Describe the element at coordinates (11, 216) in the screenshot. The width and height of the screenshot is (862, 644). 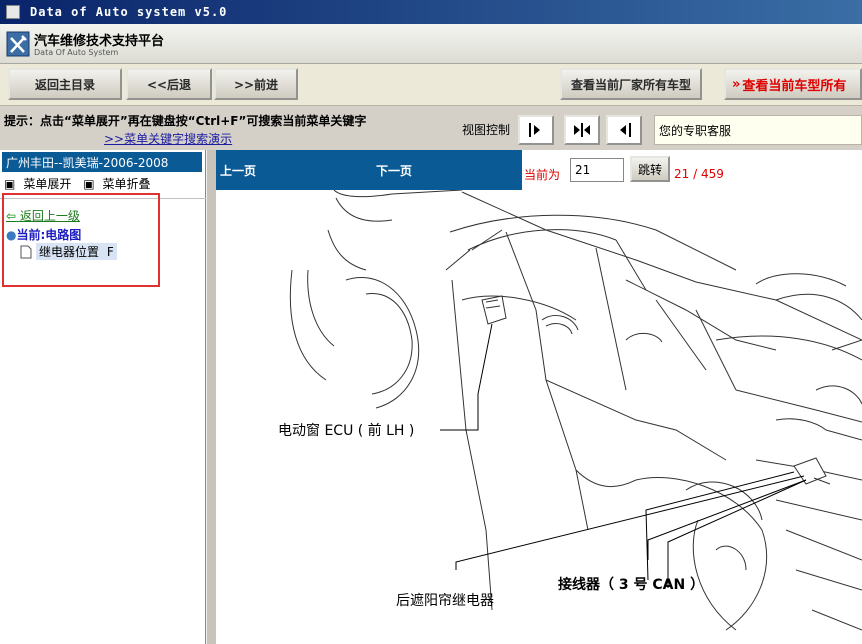
I see `green-back-arrow-icon: ⇦` at that location.